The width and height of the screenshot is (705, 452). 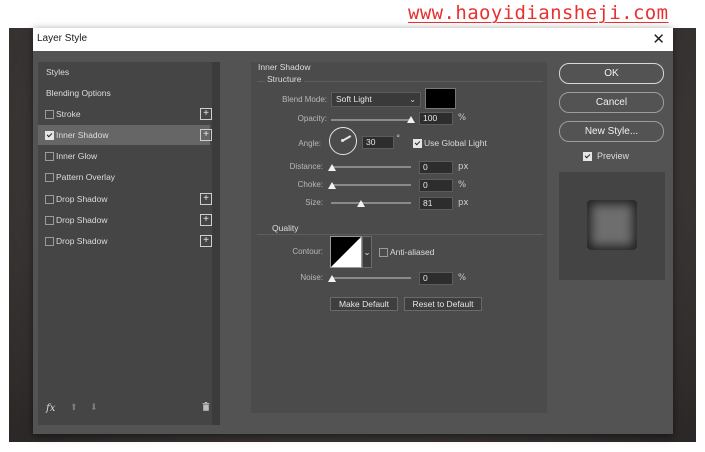 I want to click on distance-input: 0, so click(x=436, y=167).